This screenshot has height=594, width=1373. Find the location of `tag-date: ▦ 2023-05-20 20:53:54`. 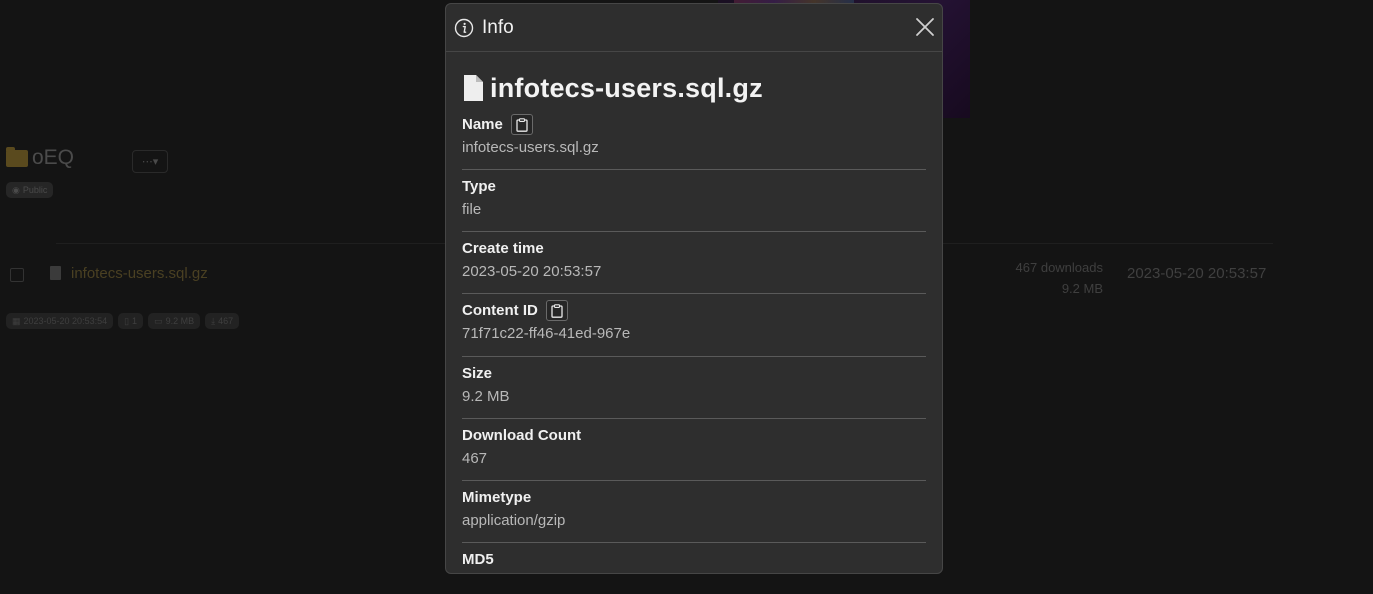

tag-date: ▦ 2023-05-20 20:53:54 is located at coordinates (60, 321).